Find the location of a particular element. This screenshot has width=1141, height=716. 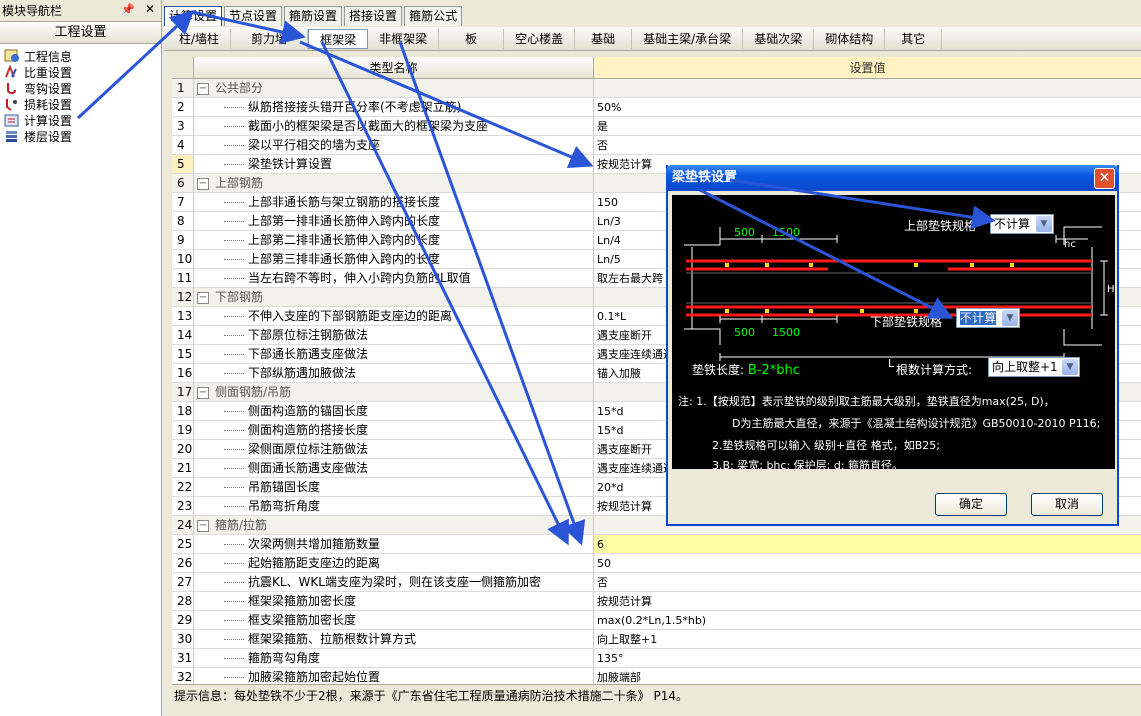

setting-label: 梁以平行相交的墙为支座 is located at coordinates (314, 145).